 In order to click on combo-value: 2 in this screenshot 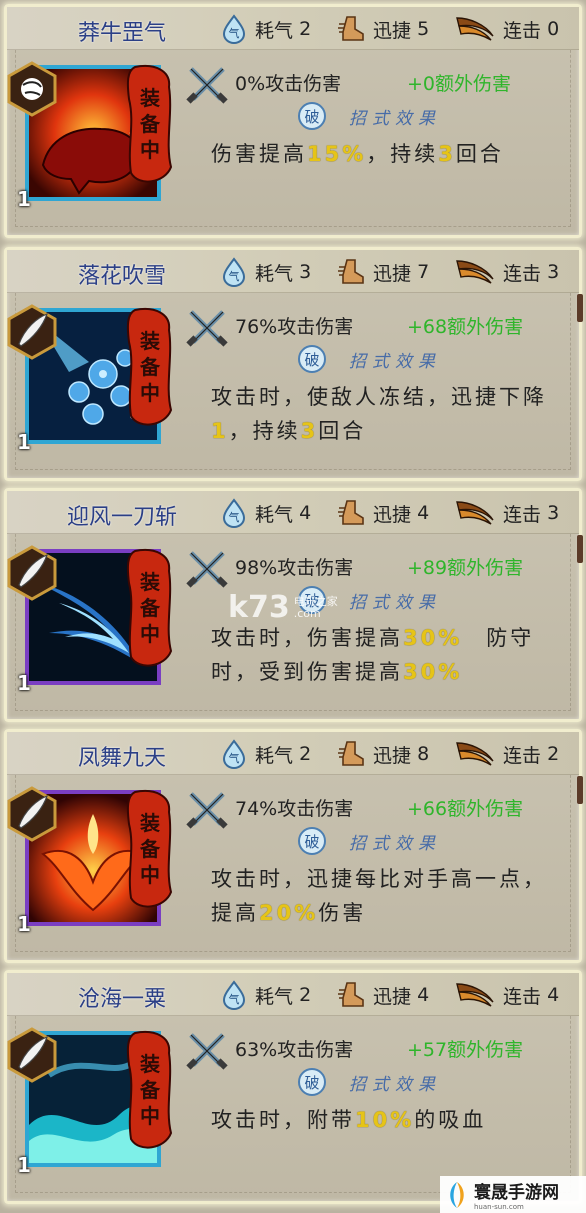, I will do `click(553, 754)`.